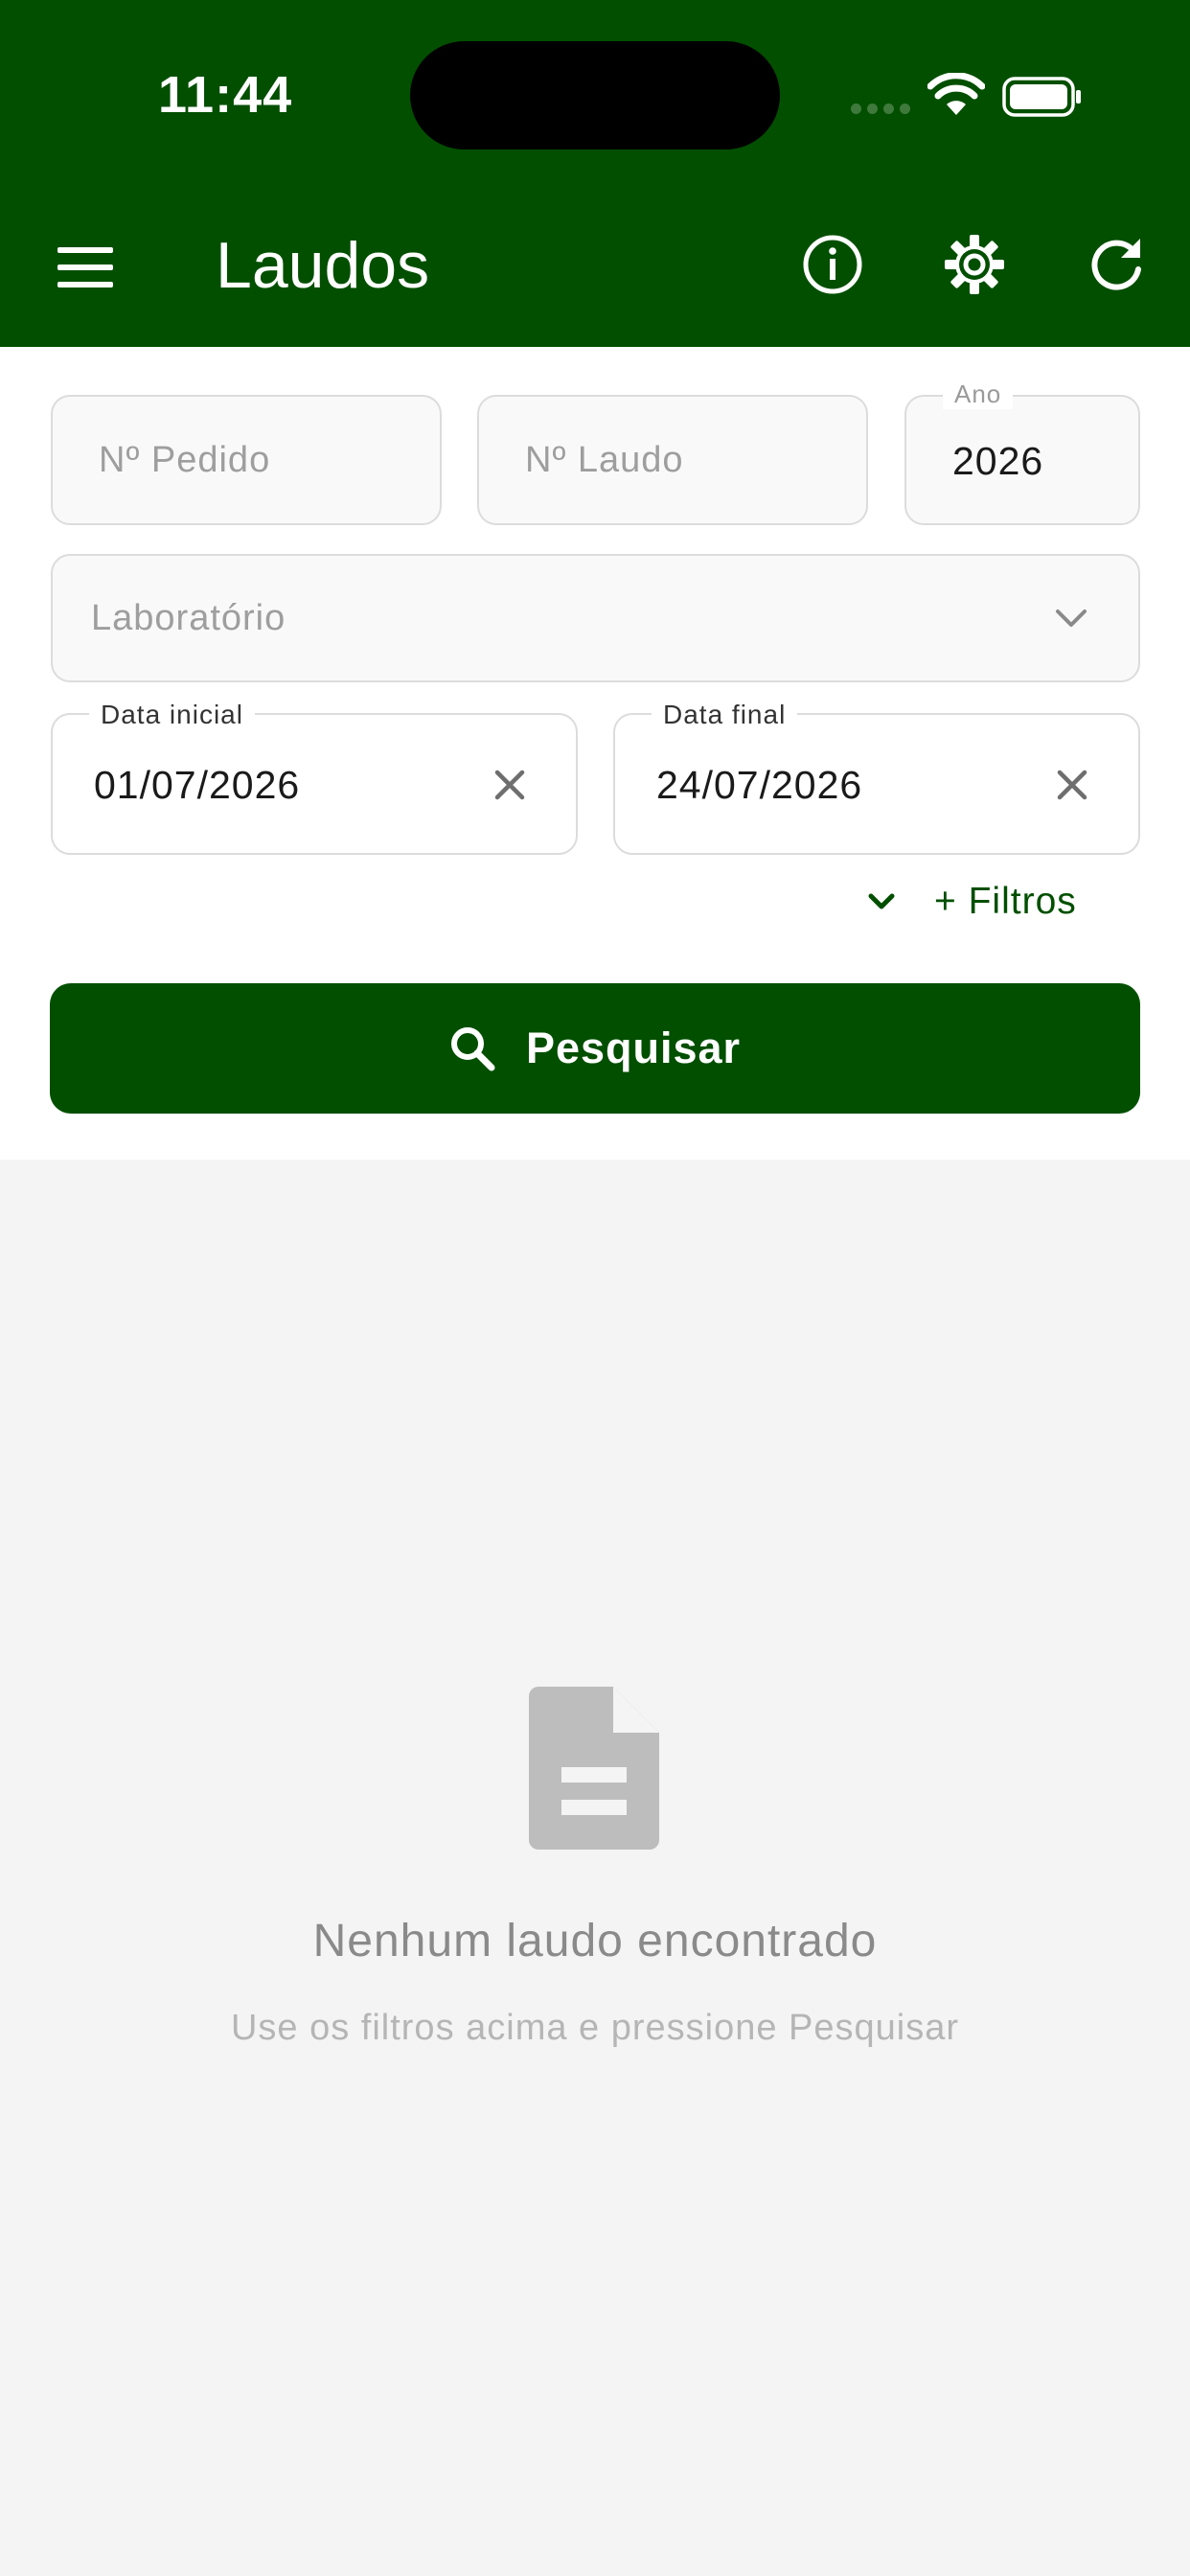 Image resolution: width=1190 pixels, height=2576 pixels. What do you see at coordinates (595, 173) in the screenshot?
I see `app-header: 11:44 Laudos` at bounding box center [595, 173].